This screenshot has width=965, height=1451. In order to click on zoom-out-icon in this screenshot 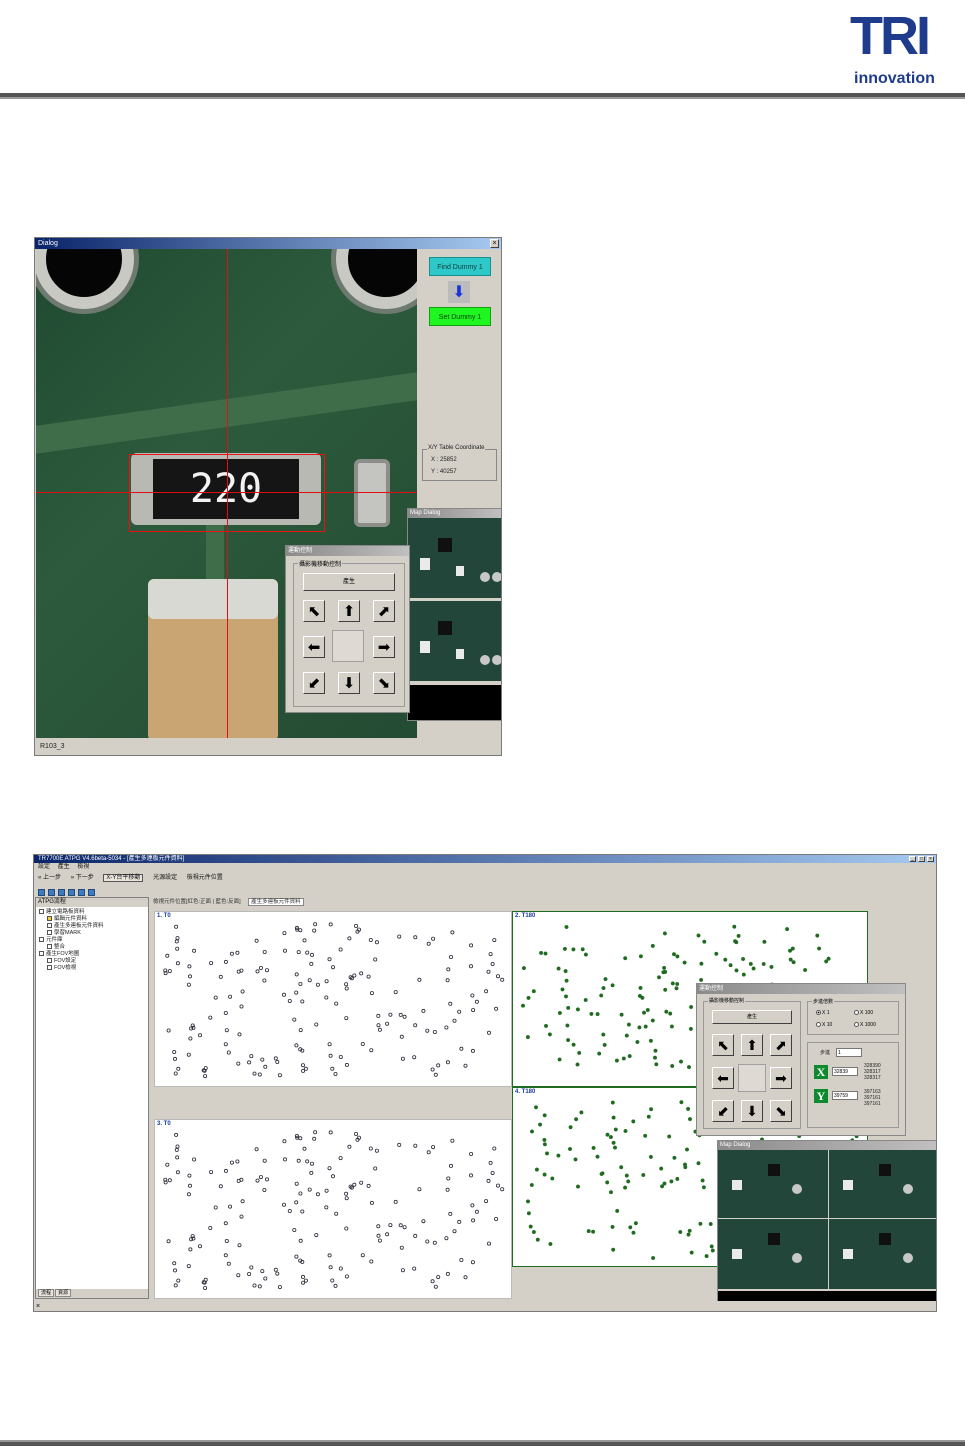, I will do `click(81, 893)`.